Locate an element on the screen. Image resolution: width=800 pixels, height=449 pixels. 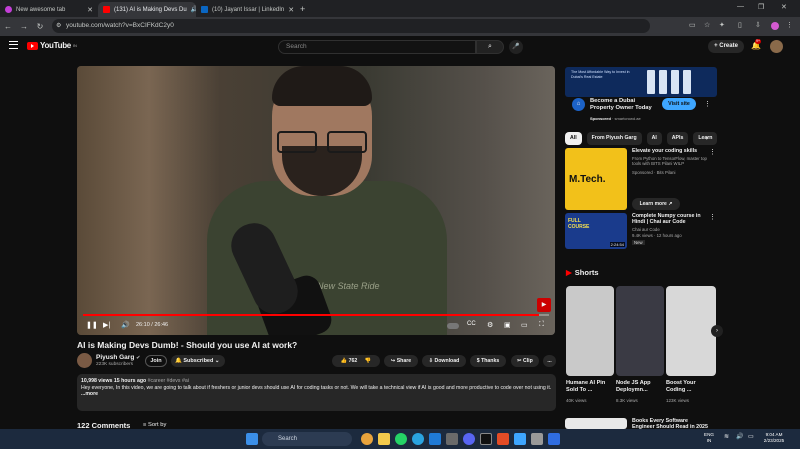
voice-search-icon: 🎤 is located at coordinates (516, 47).